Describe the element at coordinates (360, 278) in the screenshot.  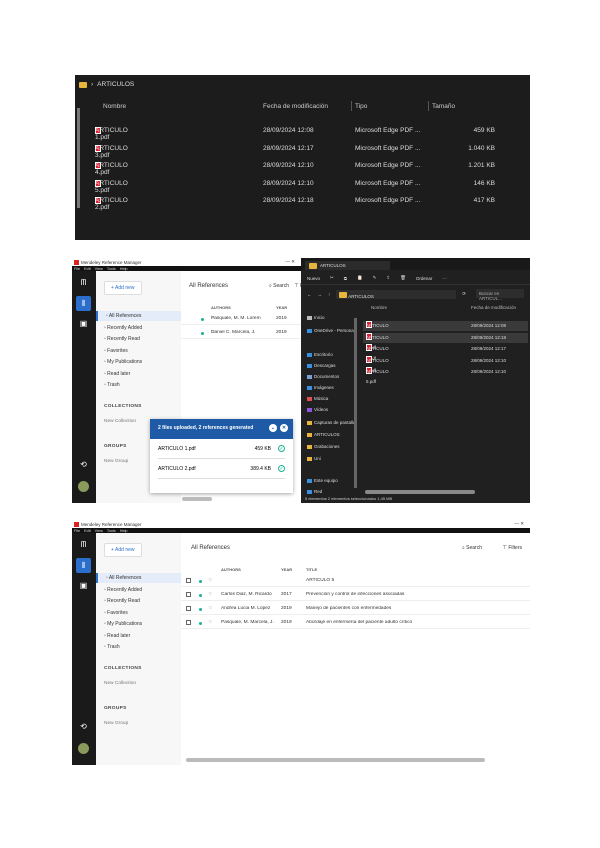
I see `paste-icon: 📋` at that location.